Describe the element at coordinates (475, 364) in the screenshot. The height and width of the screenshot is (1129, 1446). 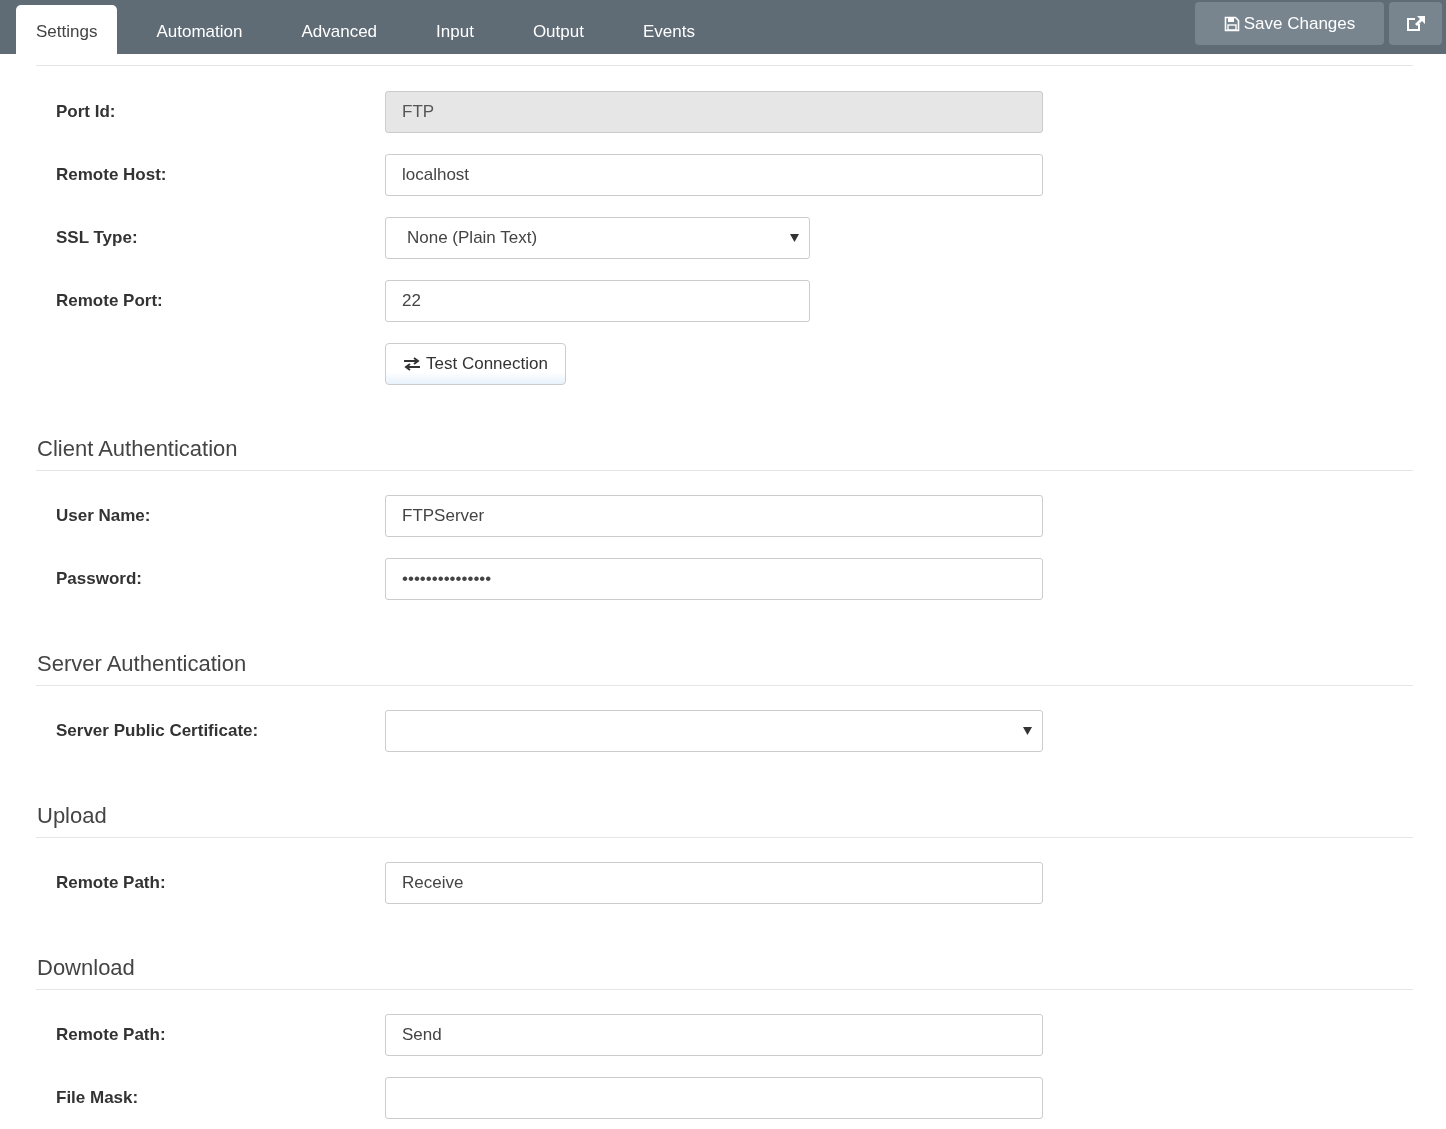
I see `test-connection-button: Test Connection` at that location.